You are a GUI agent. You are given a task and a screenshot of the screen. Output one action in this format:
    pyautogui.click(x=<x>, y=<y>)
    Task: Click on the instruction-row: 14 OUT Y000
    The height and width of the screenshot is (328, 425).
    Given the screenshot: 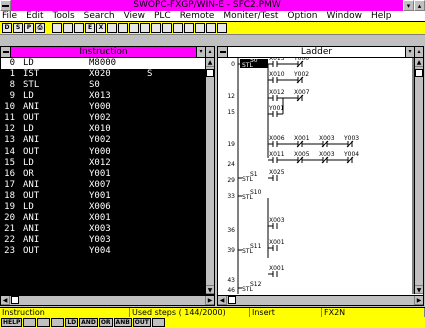 What is the action you would take?
    pyautogui.click(x=103, y=152)
    